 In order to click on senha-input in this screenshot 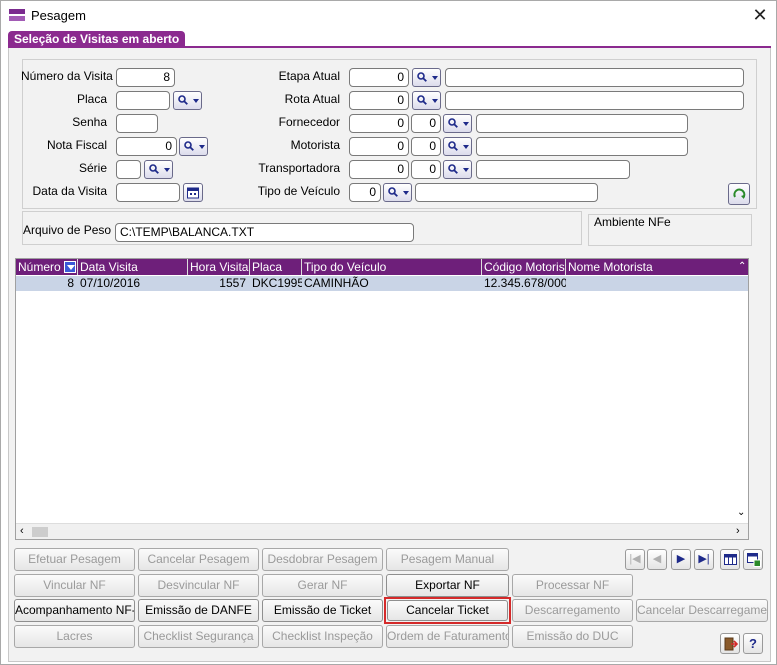, I will do `click(137, 123)`.